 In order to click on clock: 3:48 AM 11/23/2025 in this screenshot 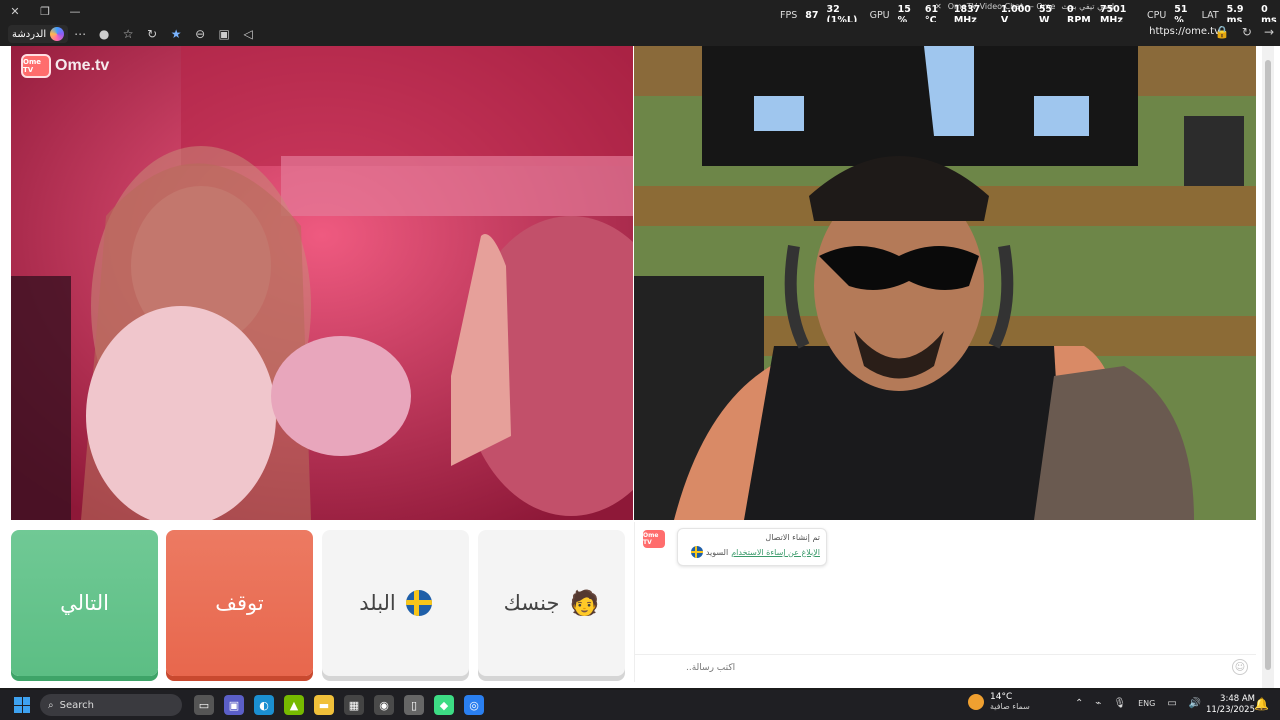, I will do `click(1230, 705)`.